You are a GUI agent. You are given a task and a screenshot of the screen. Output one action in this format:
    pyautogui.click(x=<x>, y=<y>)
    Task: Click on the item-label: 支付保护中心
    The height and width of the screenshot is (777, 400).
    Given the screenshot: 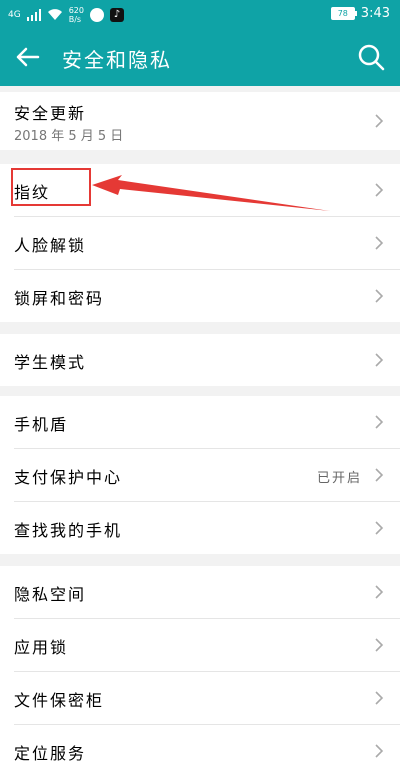 What is the action you would take?
    pyautogui.click(x=68, y=477)
    